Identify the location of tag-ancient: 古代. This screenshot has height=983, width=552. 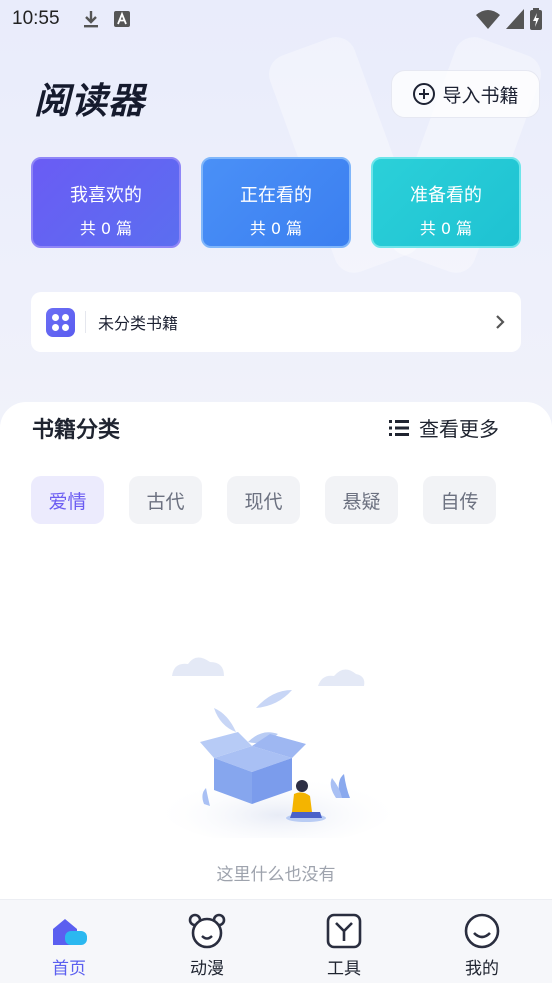
(165, 500).